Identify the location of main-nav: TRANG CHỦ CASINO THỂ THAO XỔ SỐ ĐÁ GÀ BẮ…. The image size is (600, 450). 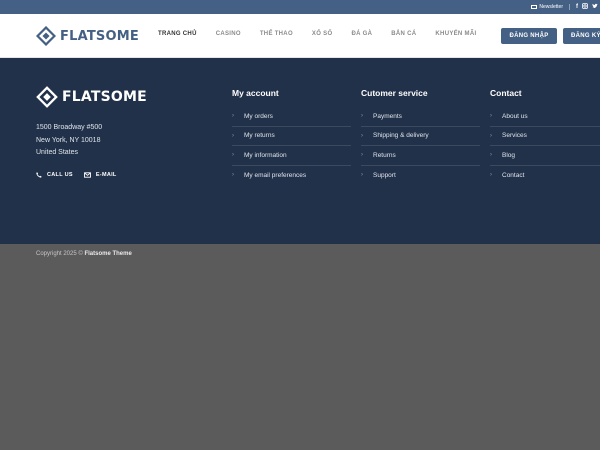
(326, 34).